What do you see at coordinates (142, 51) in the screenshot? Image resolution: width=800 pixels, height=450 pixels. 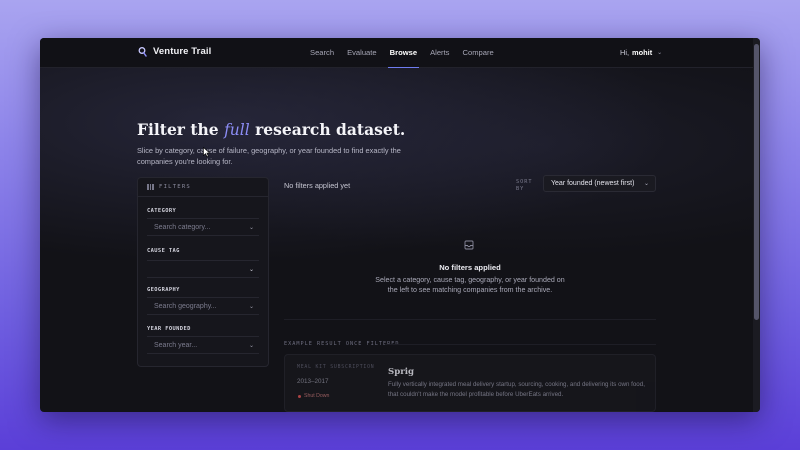 I see `map-pin-icon` at bounding box center [142, 51].